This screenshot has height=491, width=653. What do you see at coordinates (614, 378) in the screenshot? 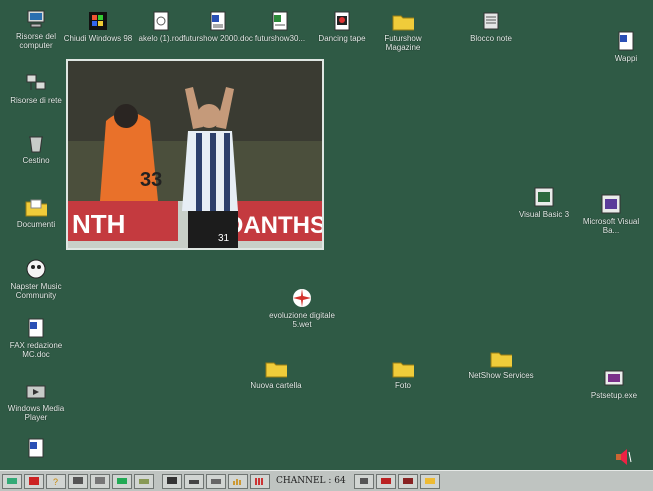
I see `installer-icon` at bounding box center [614, 378].